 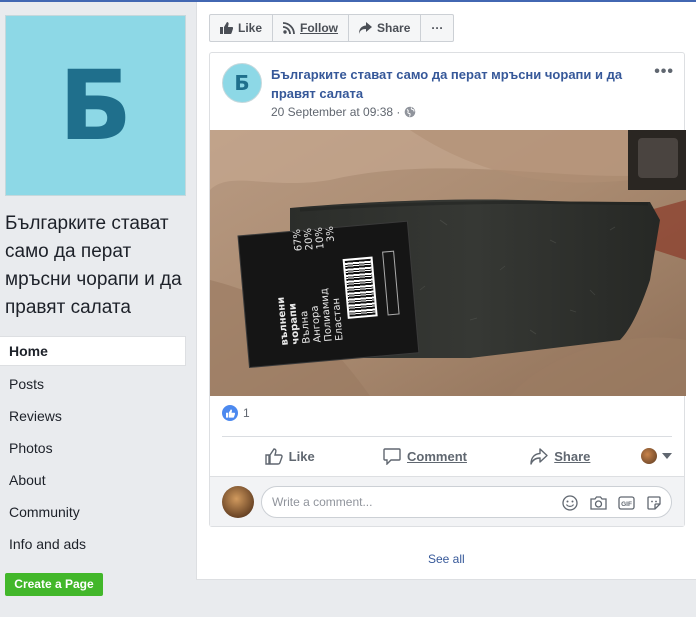 What do you see at coordinates (273, 456) in the screenshot?
I see `thumbs-up-outline-icon` at bounding box center [273, 456].